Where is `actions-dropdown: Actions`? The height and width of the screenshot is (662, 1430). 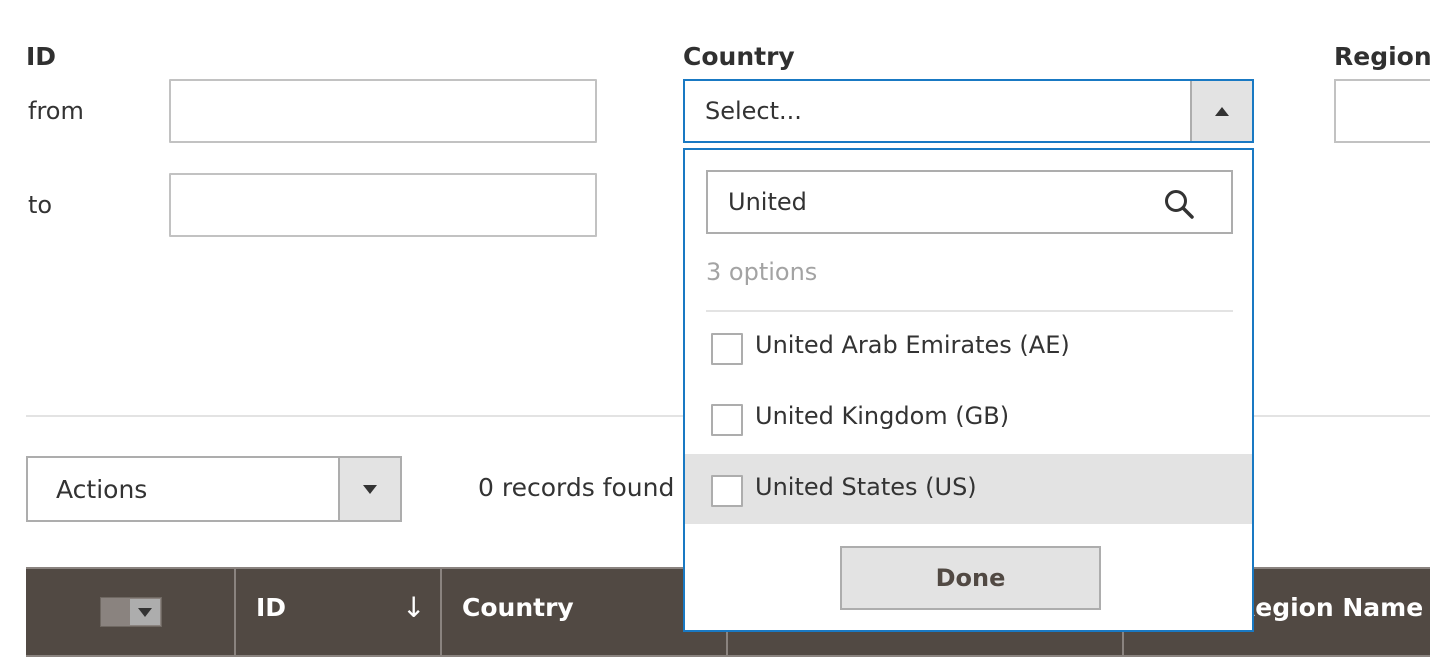 actions-dropdown: Actions is located at coordinates (214, 489).